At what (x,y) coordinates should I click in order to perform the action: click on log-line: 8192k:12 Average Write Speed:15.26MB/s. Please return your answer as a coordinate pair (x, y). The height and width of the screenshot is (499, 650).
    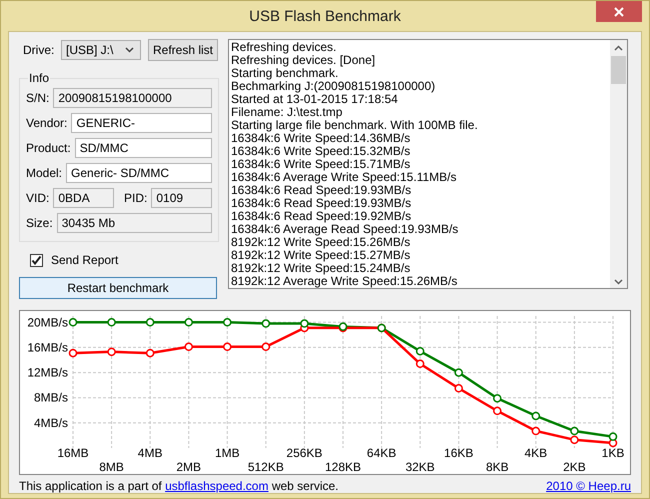
    Looking at the image, I should click on (344, 281).